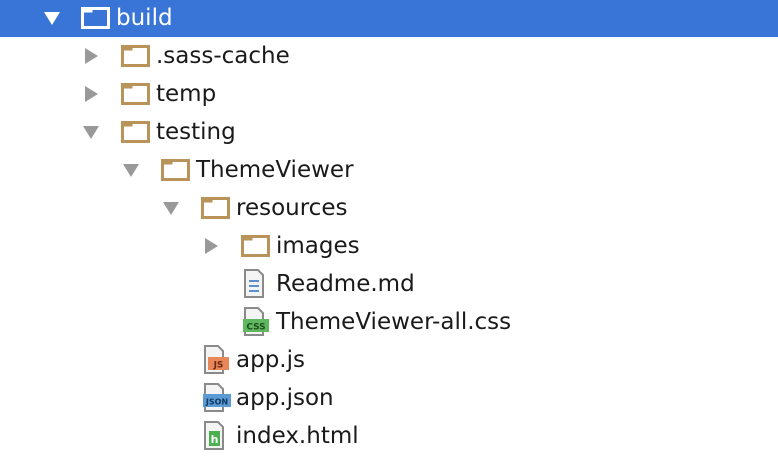 The height and width of the screenshot is (460, 778). I want to click on html-file-icon: h, so click(218, 436).